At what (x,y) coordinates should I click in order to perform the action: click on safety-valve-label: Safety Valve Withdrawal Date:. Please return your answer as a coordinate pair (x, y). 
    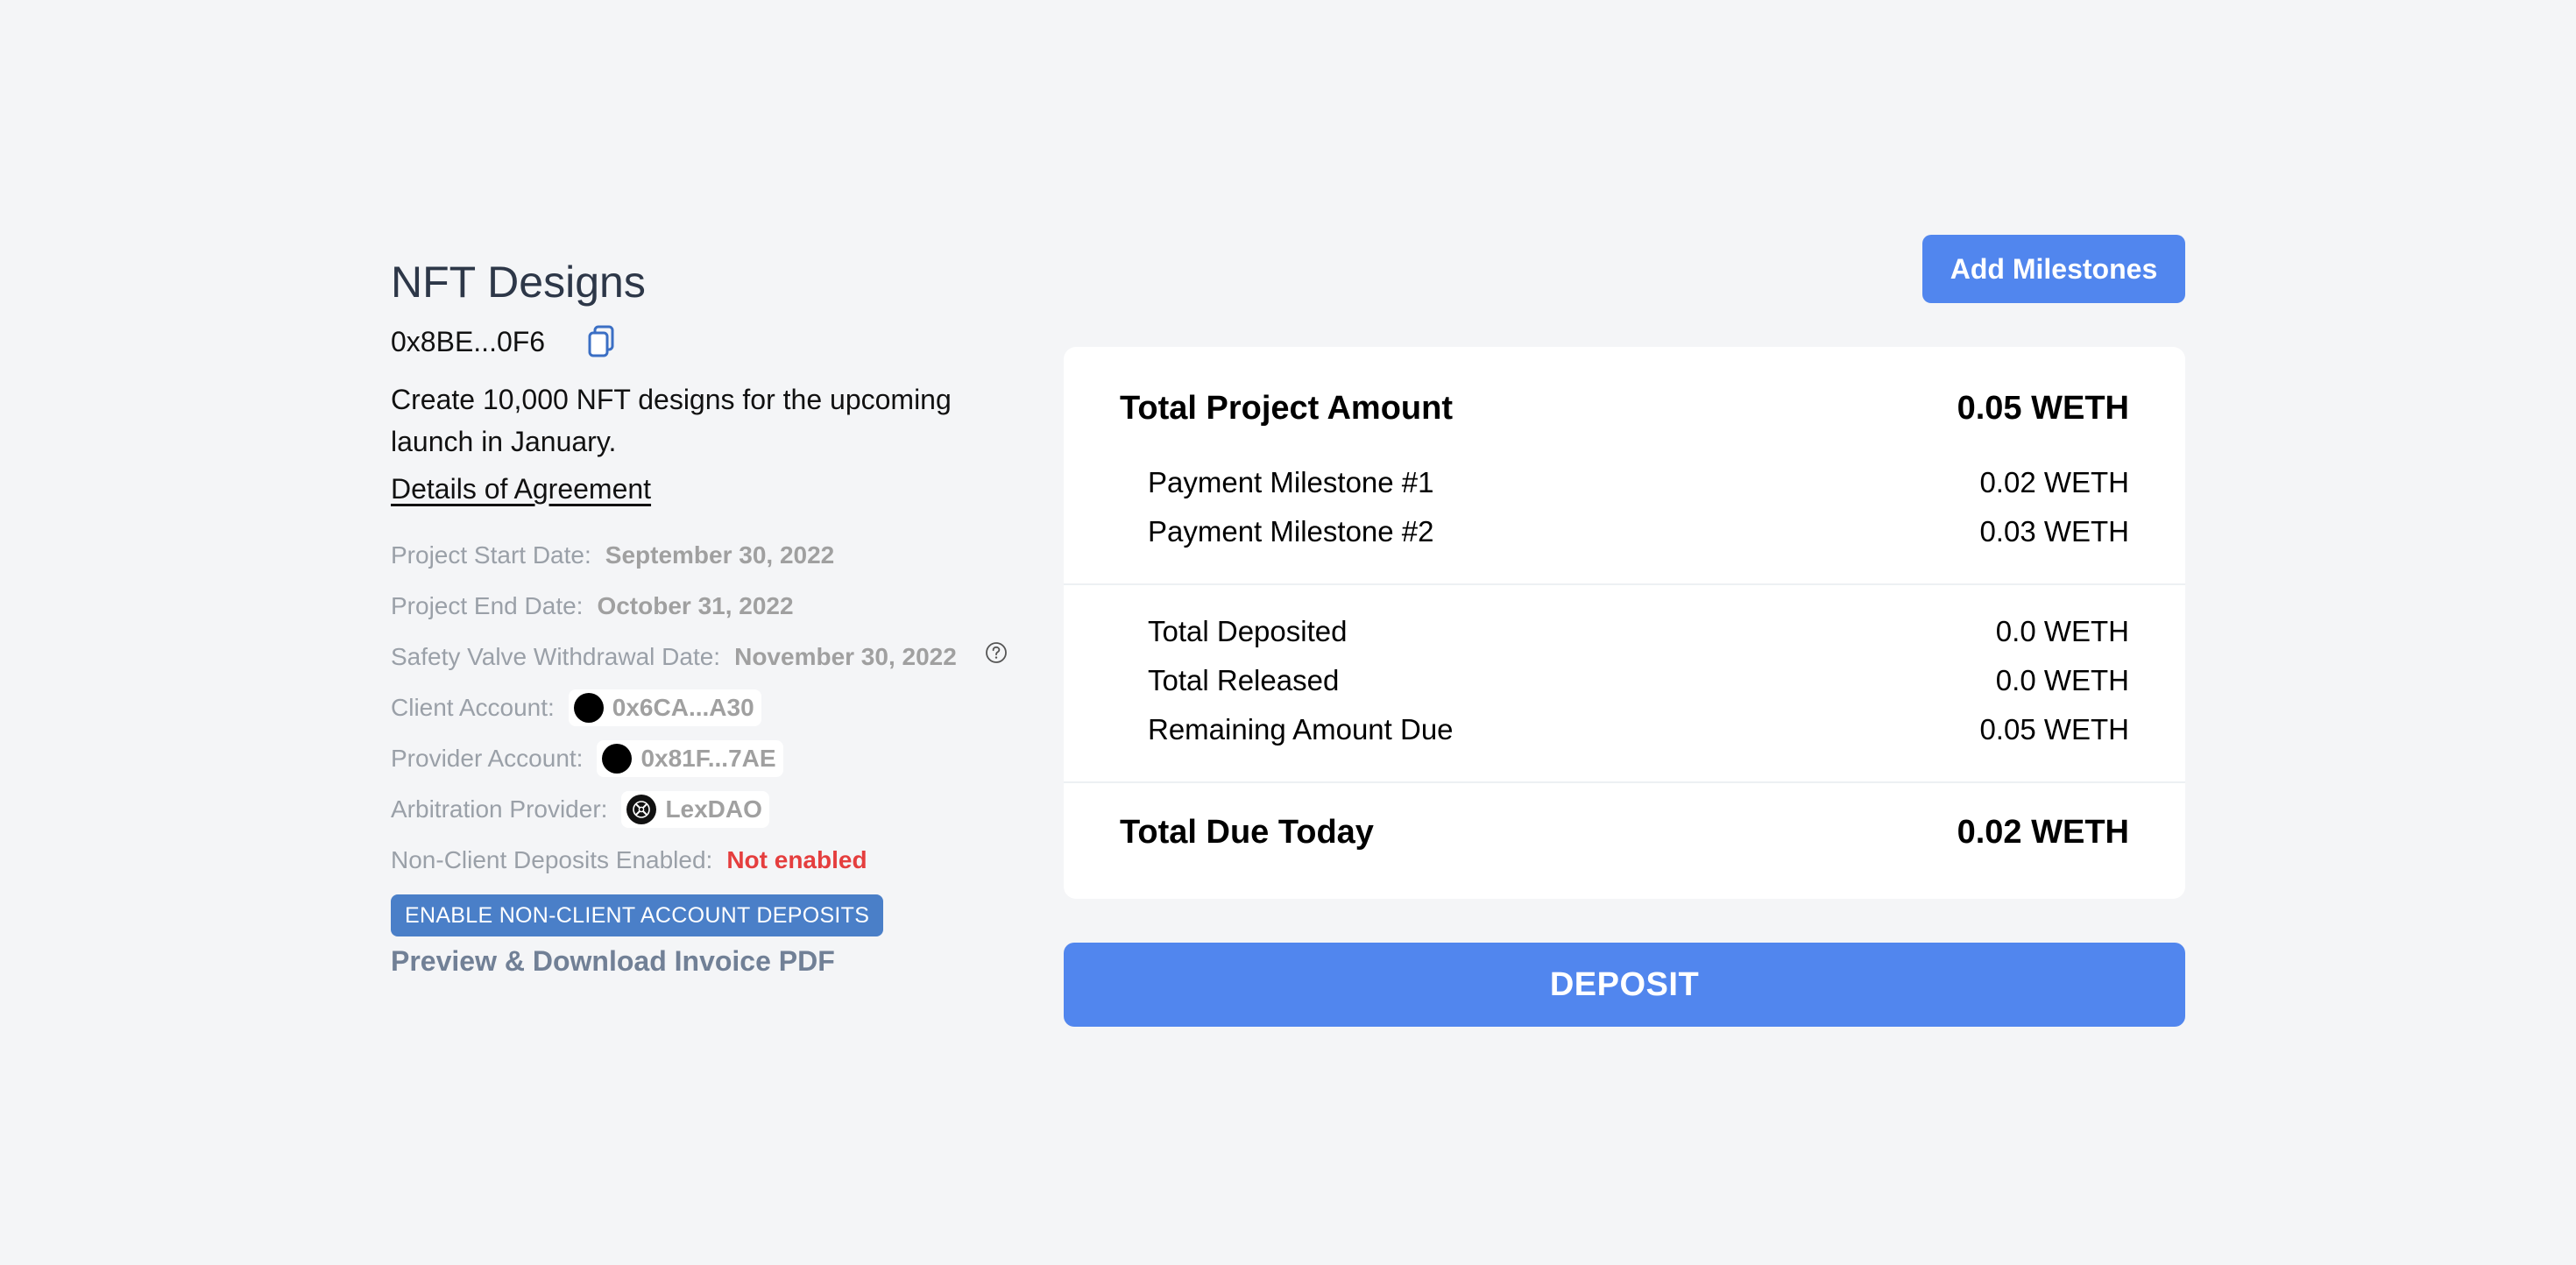
    Looking at the image, I should click on (556, 657).